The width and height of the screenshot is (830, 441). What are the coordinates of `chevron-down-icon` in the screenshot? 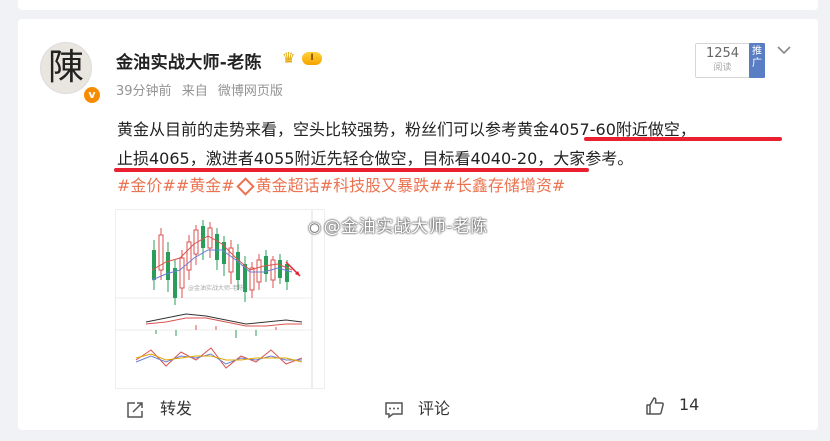 It's located at (784, 51).